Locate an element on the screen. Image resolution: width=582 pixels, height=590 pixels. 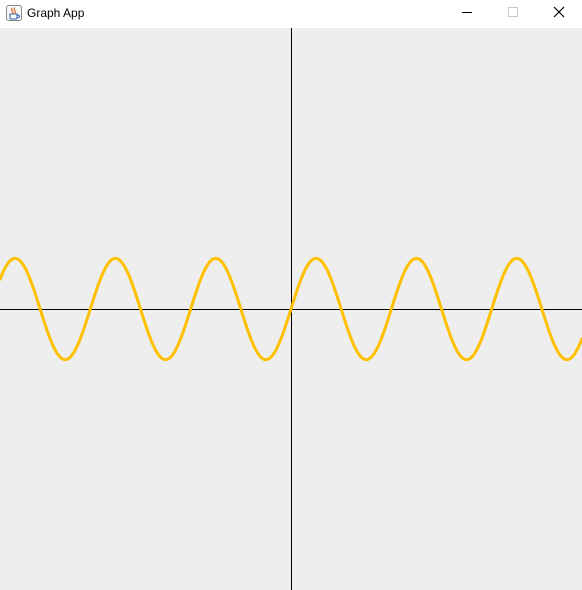
close-button is located at coordinates (559, 14).